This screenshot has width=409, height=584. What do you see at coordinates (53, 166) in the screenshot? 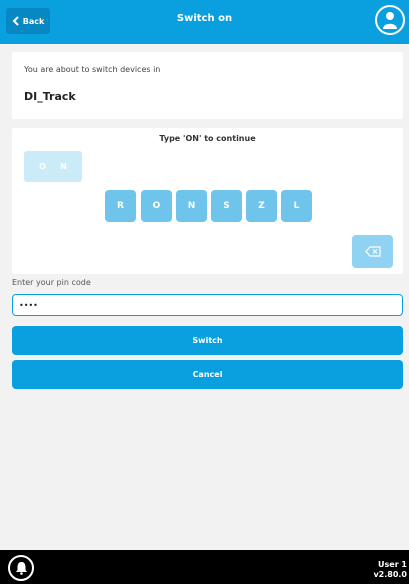
I see `typed-code-display: O N` at bounding box center [53, 166].